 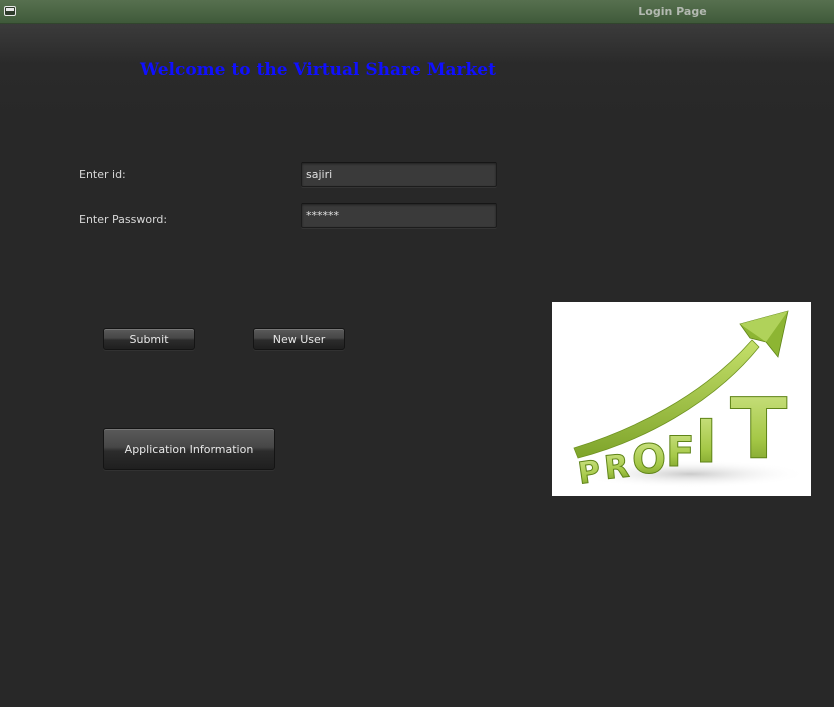 What do you see at coordinates (123, 219) in the screenshot?
I see `password-label: Enter Password:` at bounding box center [123, 219].